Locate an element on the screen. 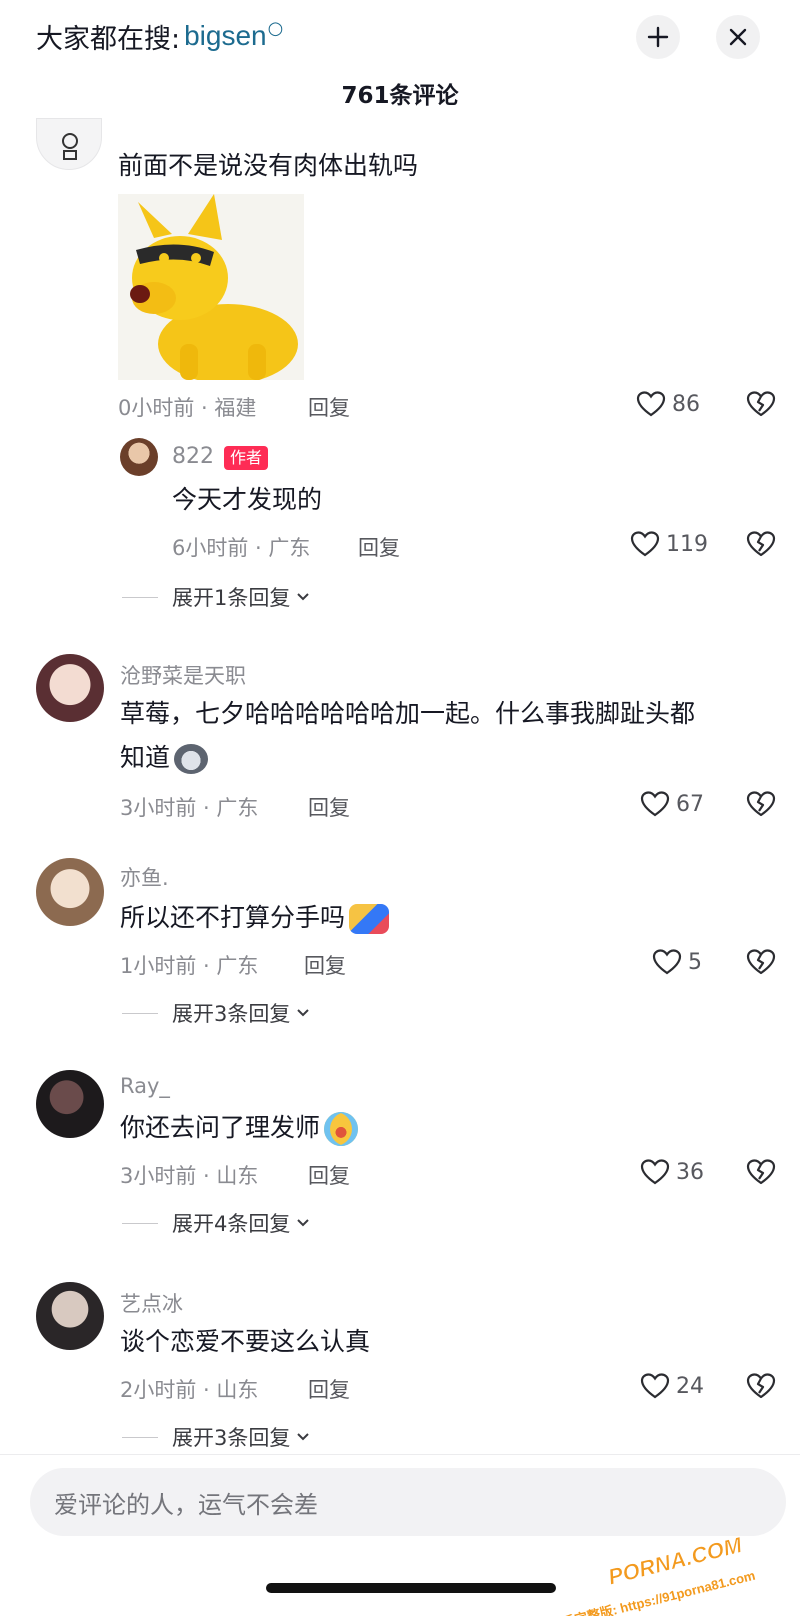 The height and width of the screenshot is (1624, 800). comment-input: 爱评论的人，运气不会差 is located at coordinates (408, 1502).